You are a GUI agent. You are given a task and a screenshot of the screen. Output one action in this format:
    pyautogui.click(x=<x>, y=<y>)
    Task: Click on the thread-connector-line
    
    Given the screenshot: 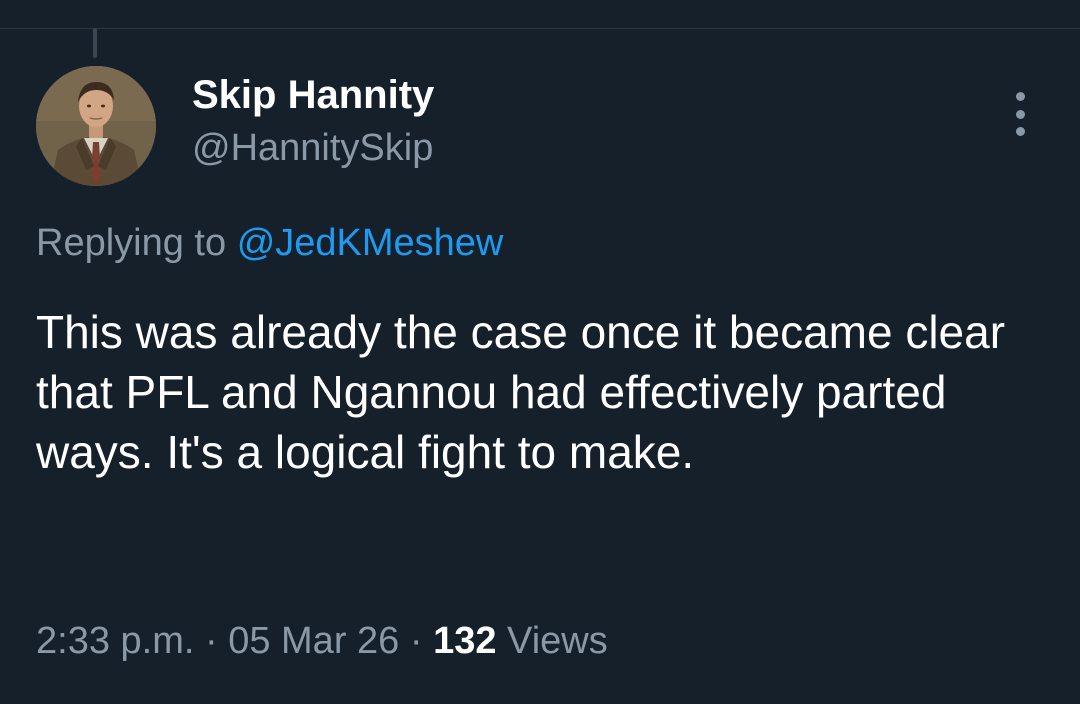 What is the action you would take?
    pyautogui.click(x=95, y=43)
    